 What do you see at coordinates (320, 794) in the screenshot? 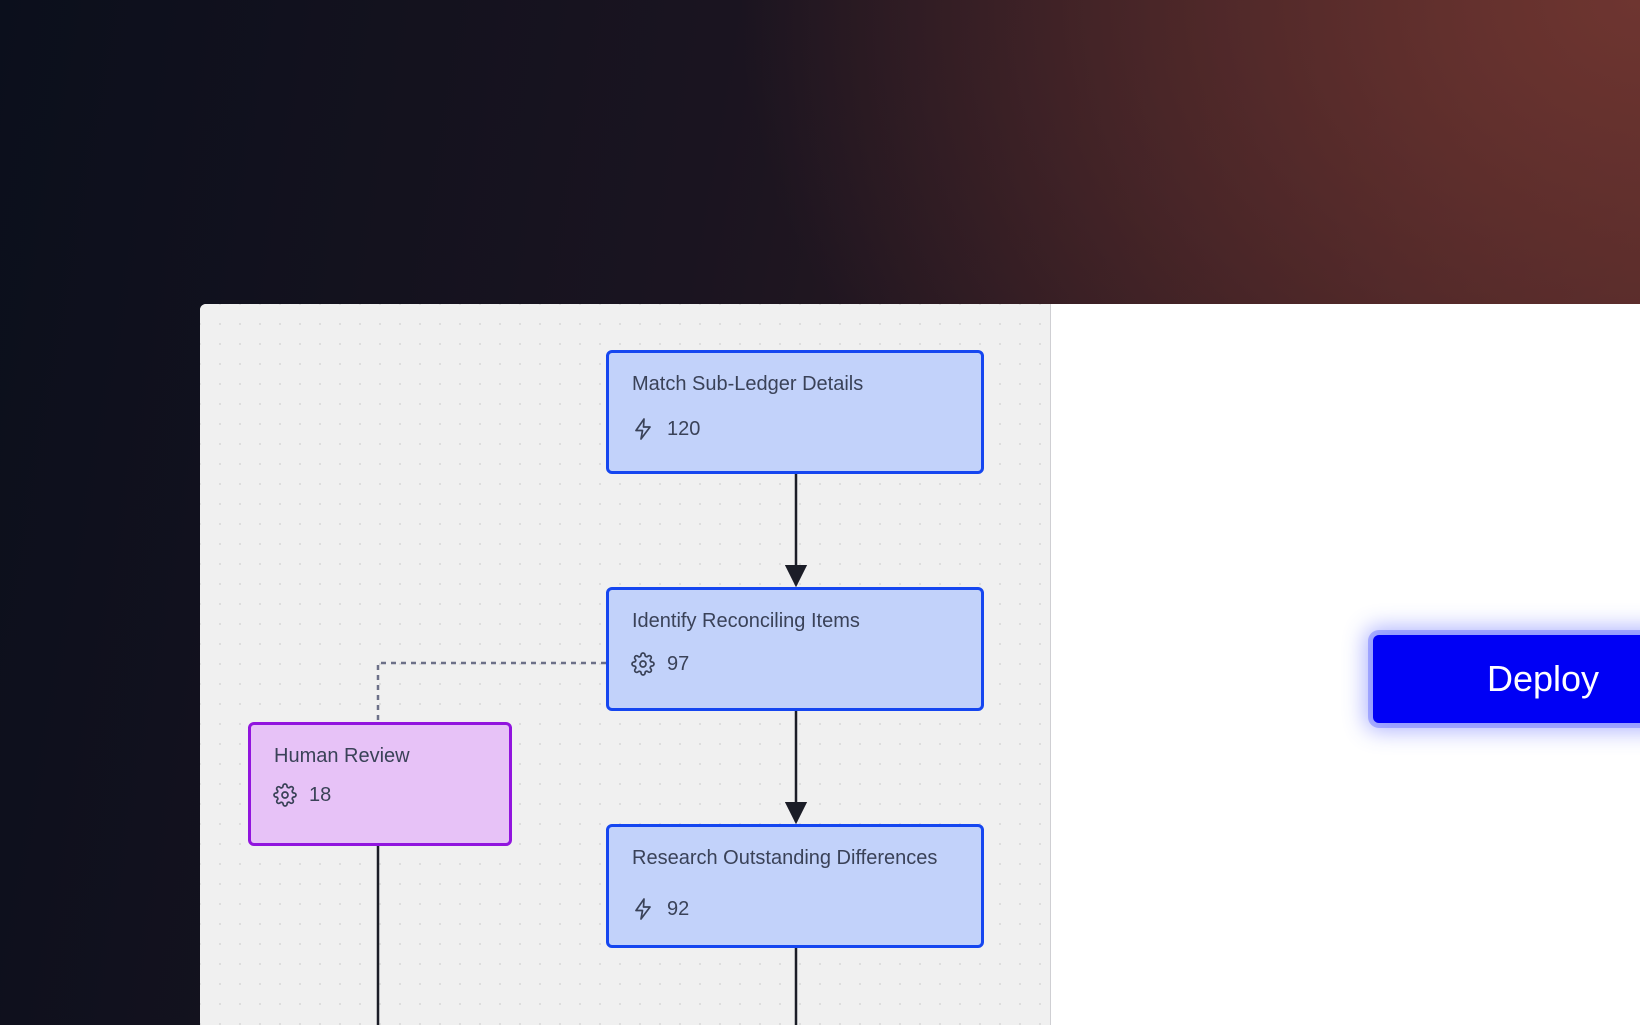
I see `node-count: 18` at bounding box center [320, 794].